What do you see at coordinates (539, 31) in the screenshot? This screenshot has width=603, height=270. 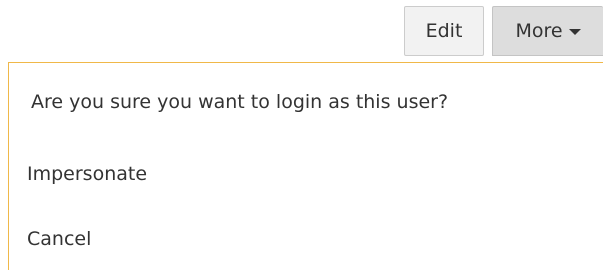 I see `more-button-label: More` at bounding box center [539, 31].